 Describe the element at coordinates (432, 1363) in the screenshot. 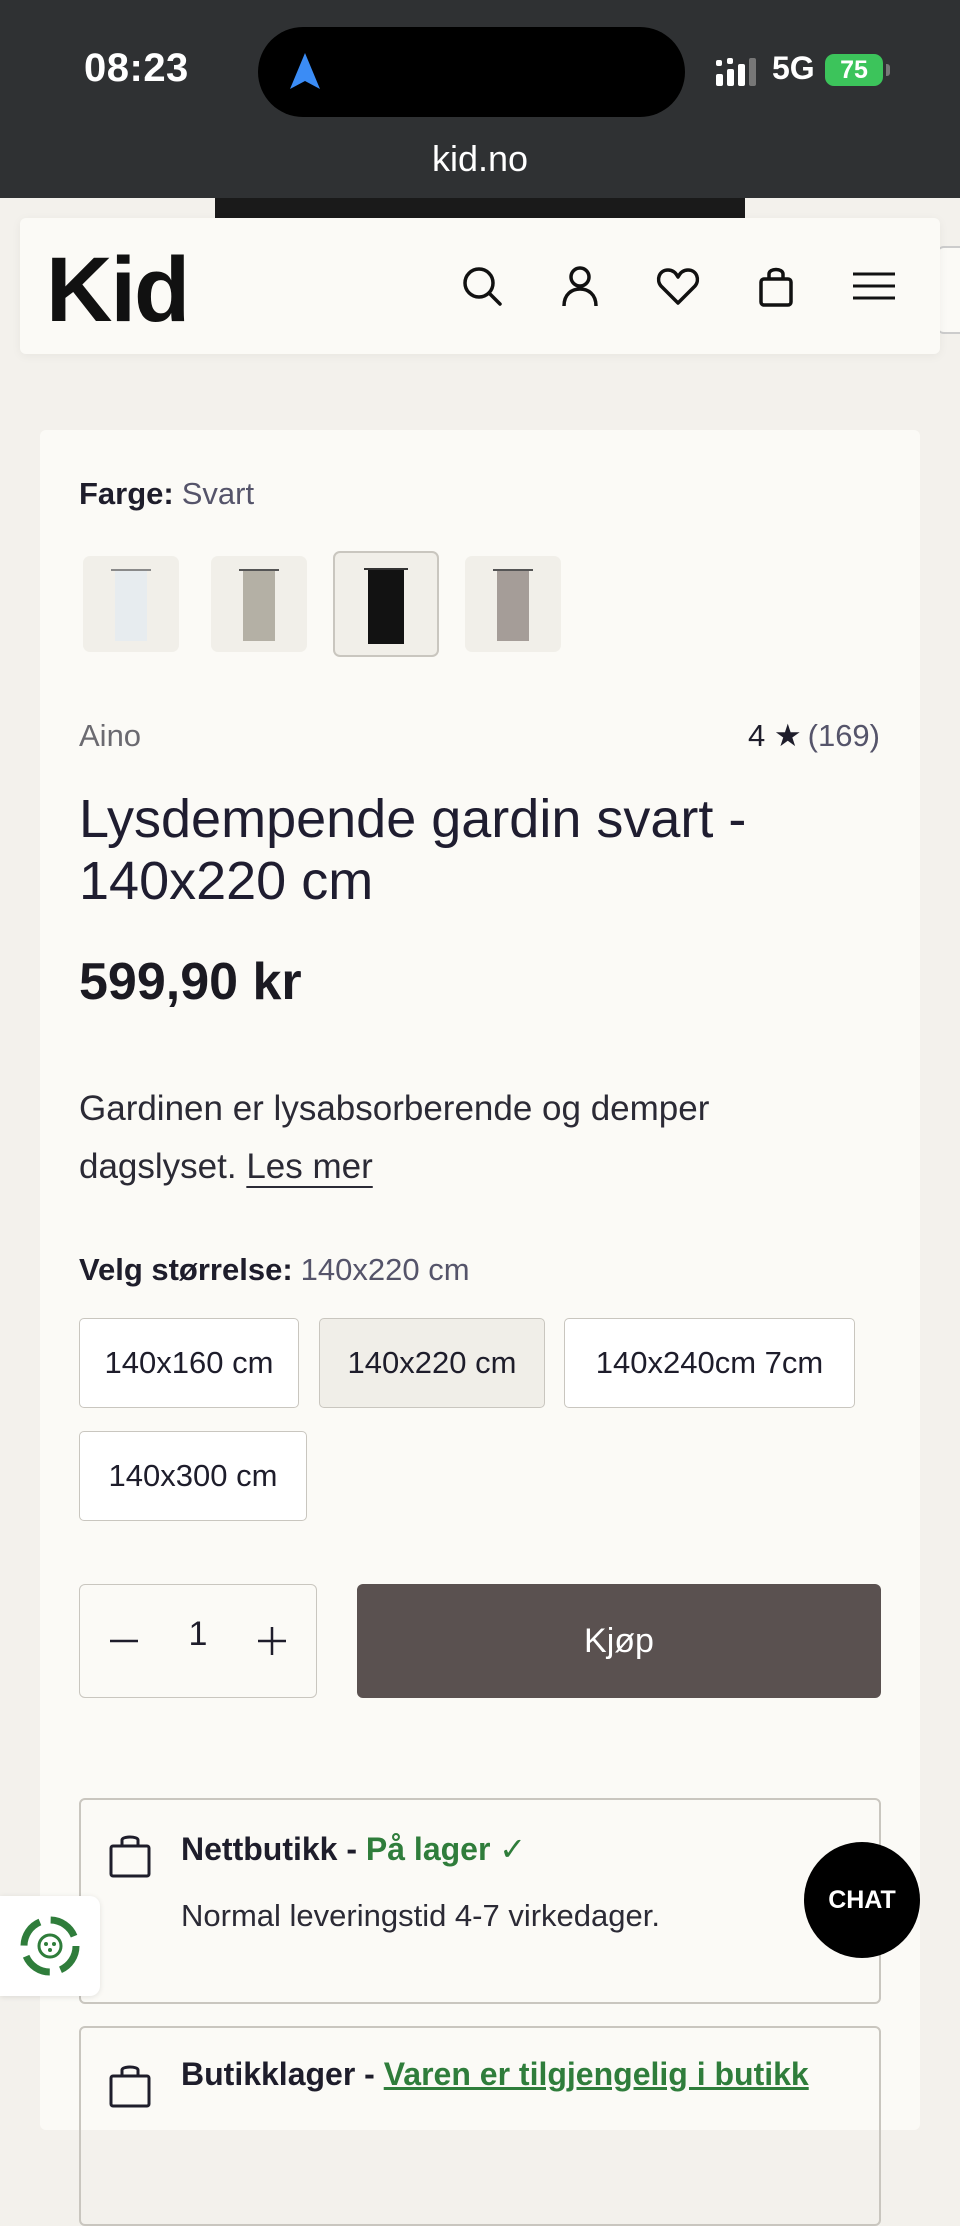

I see `size-option-140x220: 140x220 cm` at that location.